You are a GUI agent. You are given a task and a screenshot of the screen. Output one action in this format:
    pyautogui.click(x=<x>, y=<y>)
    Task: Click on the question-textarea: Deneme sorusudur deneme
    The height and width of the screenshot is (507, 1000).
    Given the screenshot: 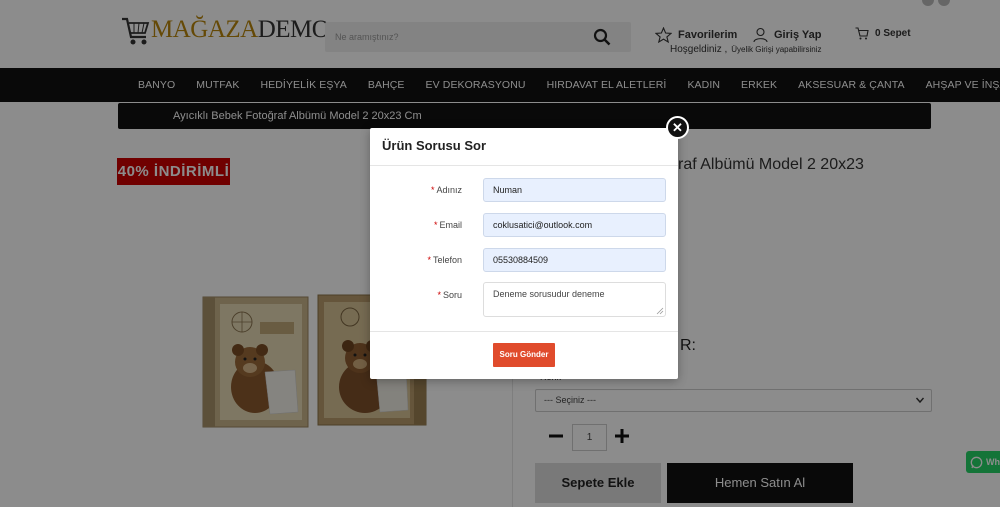 What is the action you would take?
    pyautogui.click(x=574, y=299)
    